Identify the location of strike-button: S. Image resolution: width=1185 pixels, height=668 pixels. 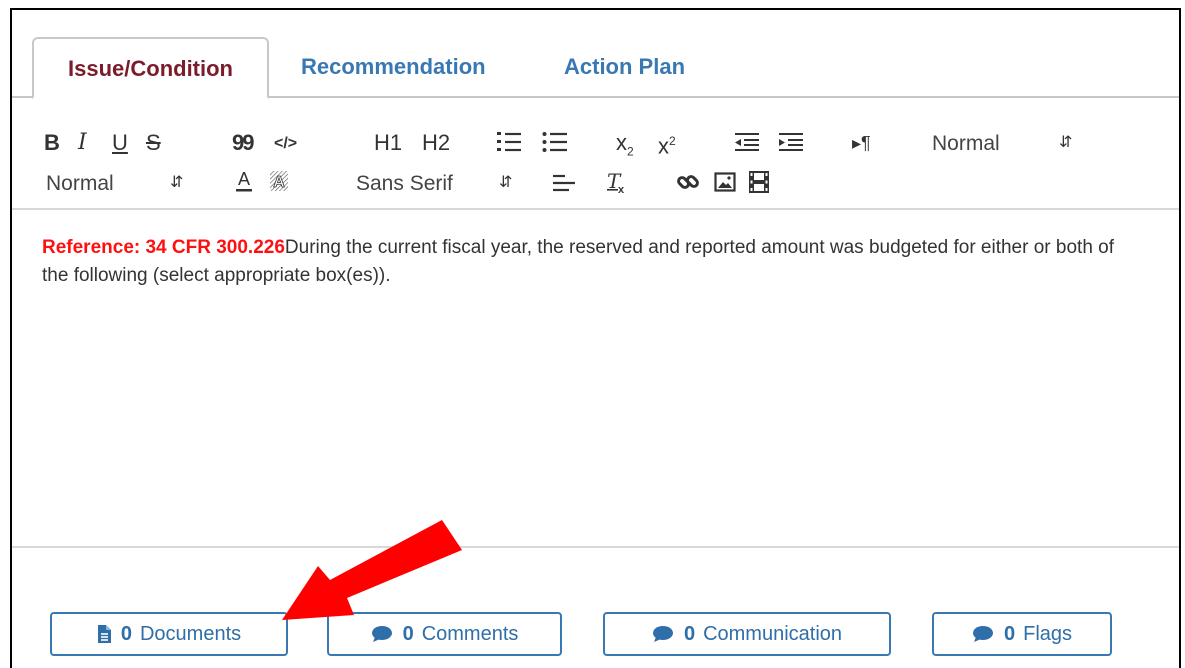
(153, 143).